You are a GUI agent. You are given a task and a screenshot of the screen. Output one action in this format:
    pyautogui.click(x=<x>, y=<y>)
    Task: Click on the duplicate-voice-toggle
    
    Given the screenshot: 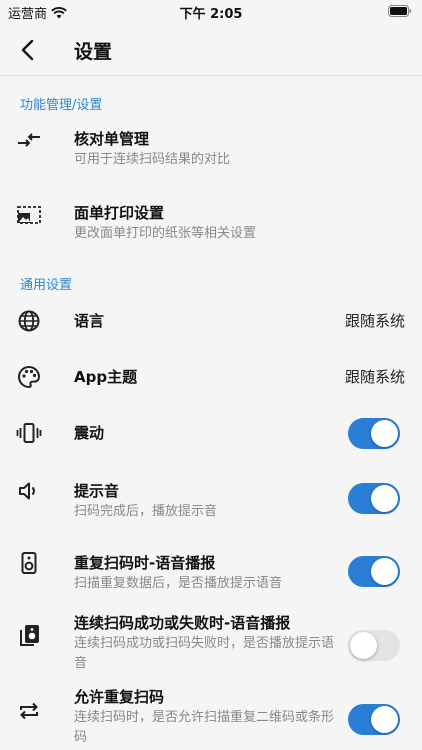 What is the action you would take?
    pyautogui.click(x=374, y=571)
    